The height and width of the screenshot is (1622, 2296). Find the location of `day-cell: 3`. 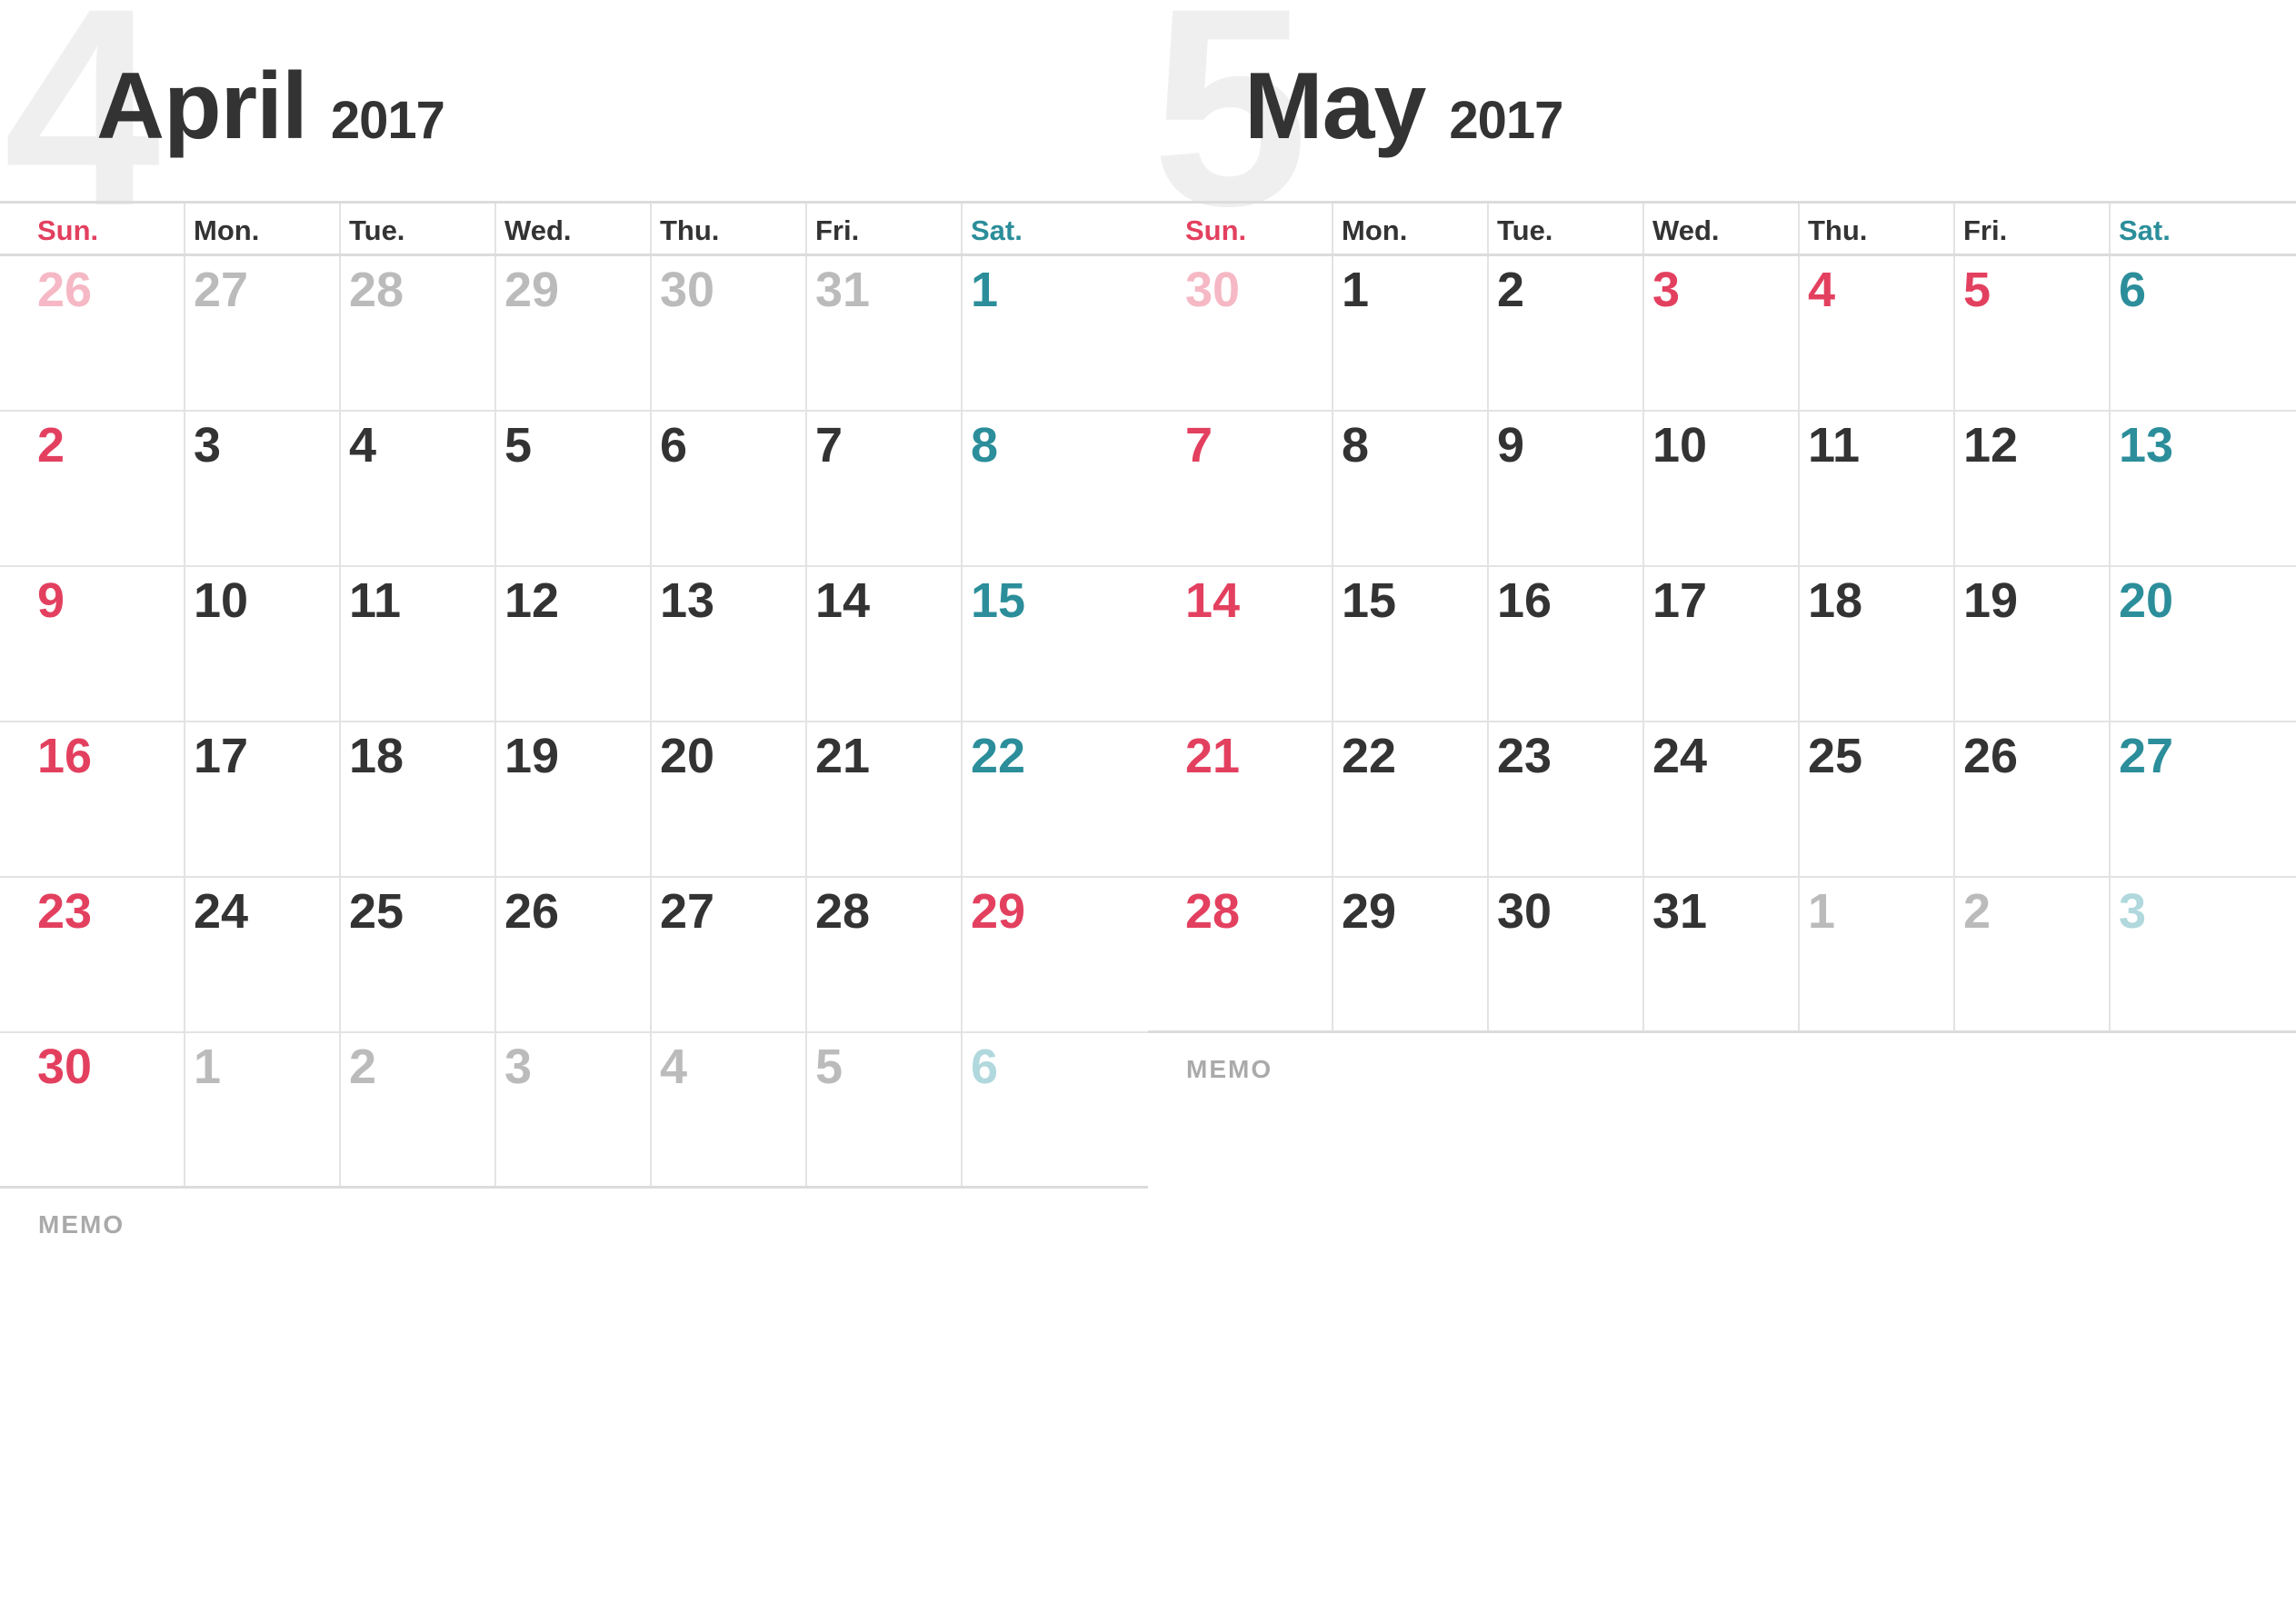

day-cell: 3 is located at coordinates (1720, 333).